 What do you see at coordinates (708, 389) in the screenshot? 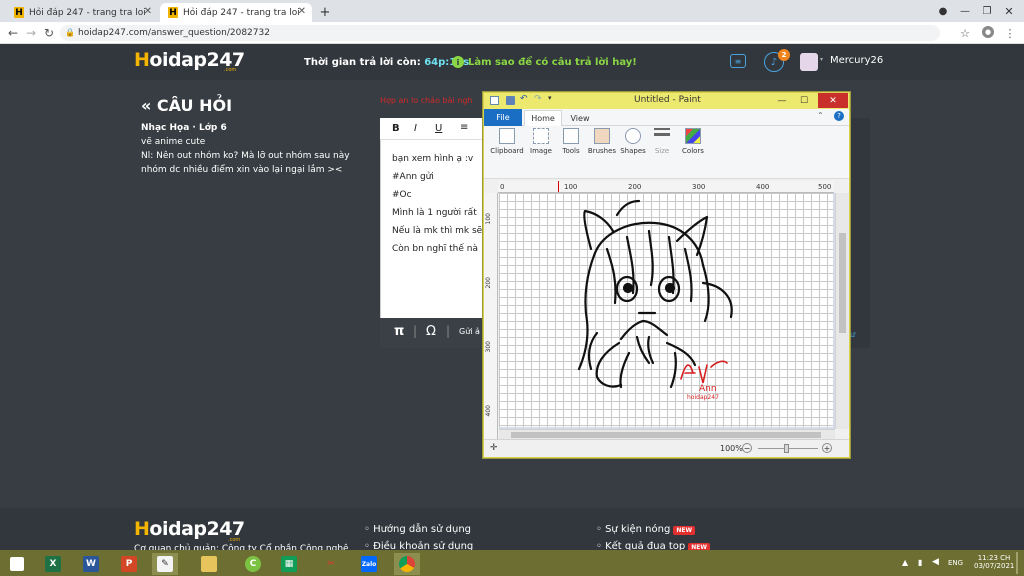
I see `drawing-signature: Ann` at bounding box center [708, 389].